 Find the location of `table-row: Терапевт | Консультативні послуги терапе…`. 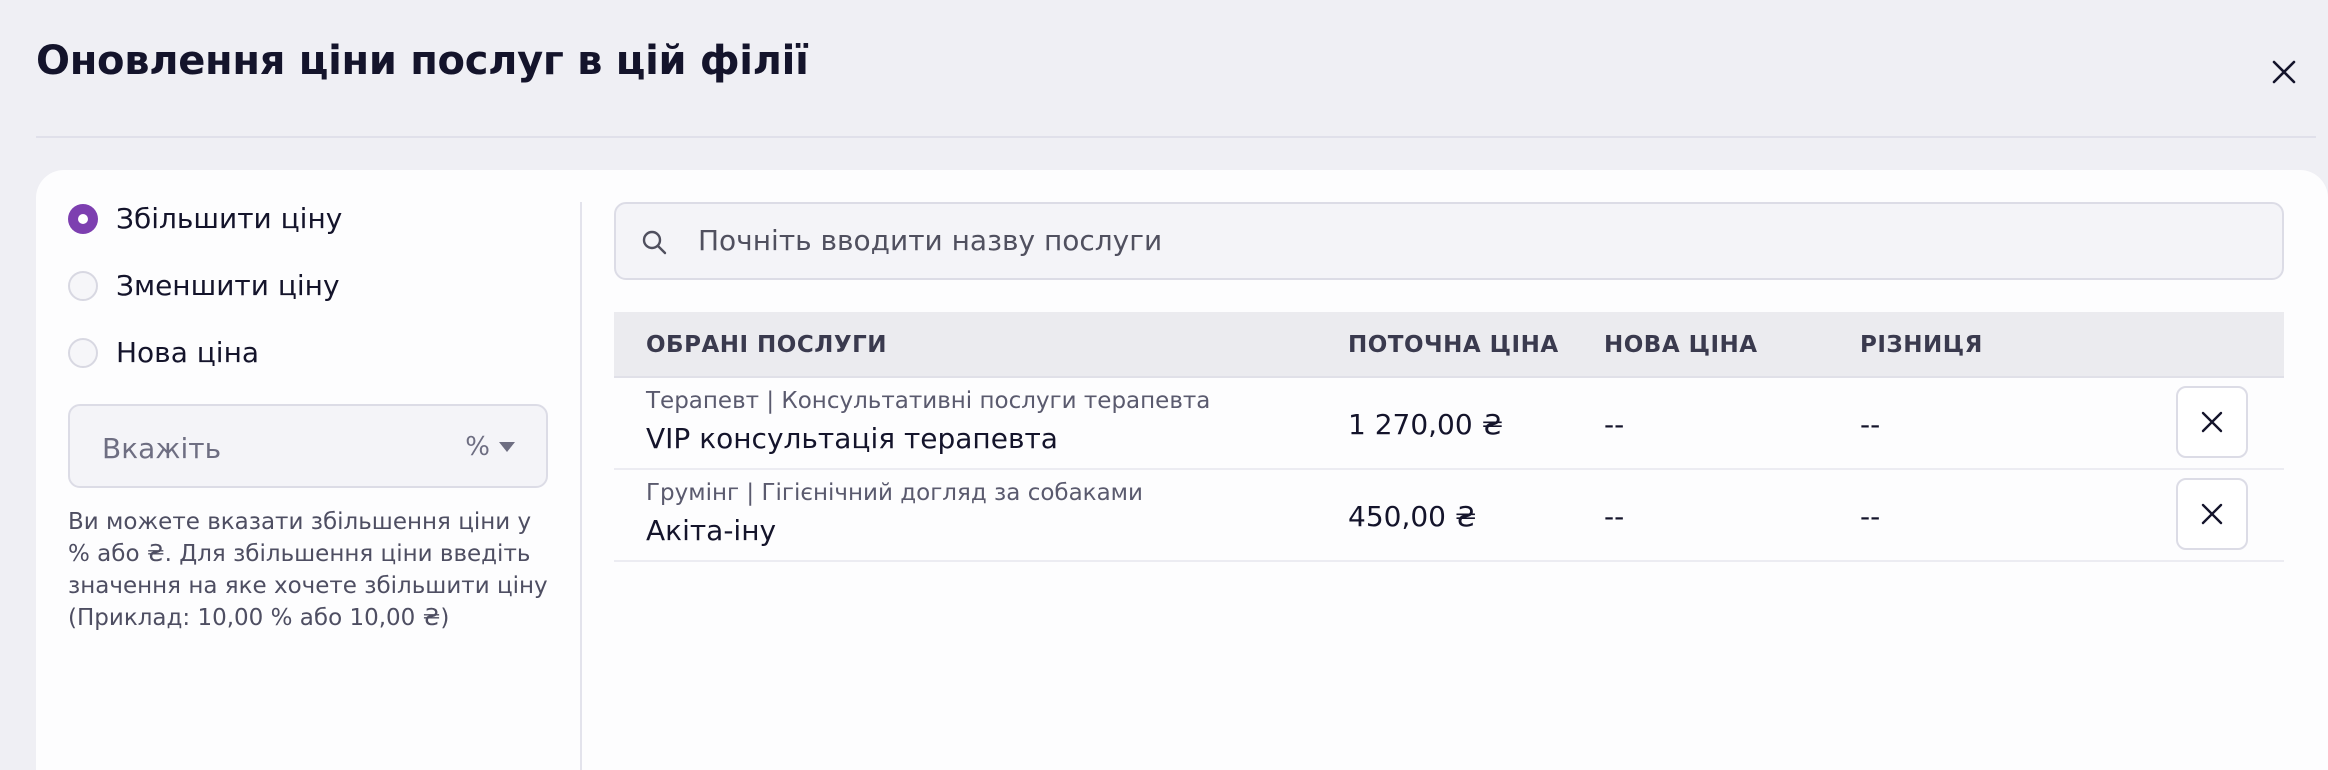

table-row: Терапевт | Консультативні послуги терапе… is located at coordinates (1449, 424).